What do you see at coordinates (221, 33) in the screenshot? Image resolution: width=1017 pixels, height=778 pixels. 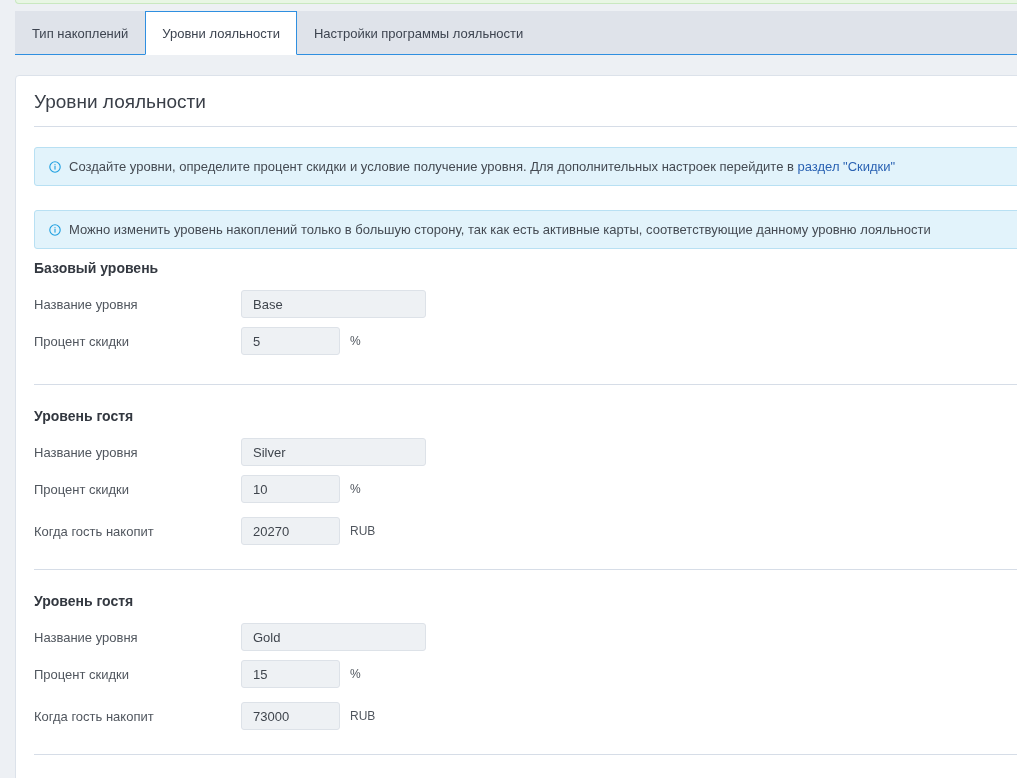 I see `tab: Уровни лояльности` at bounding box center [221, 33].